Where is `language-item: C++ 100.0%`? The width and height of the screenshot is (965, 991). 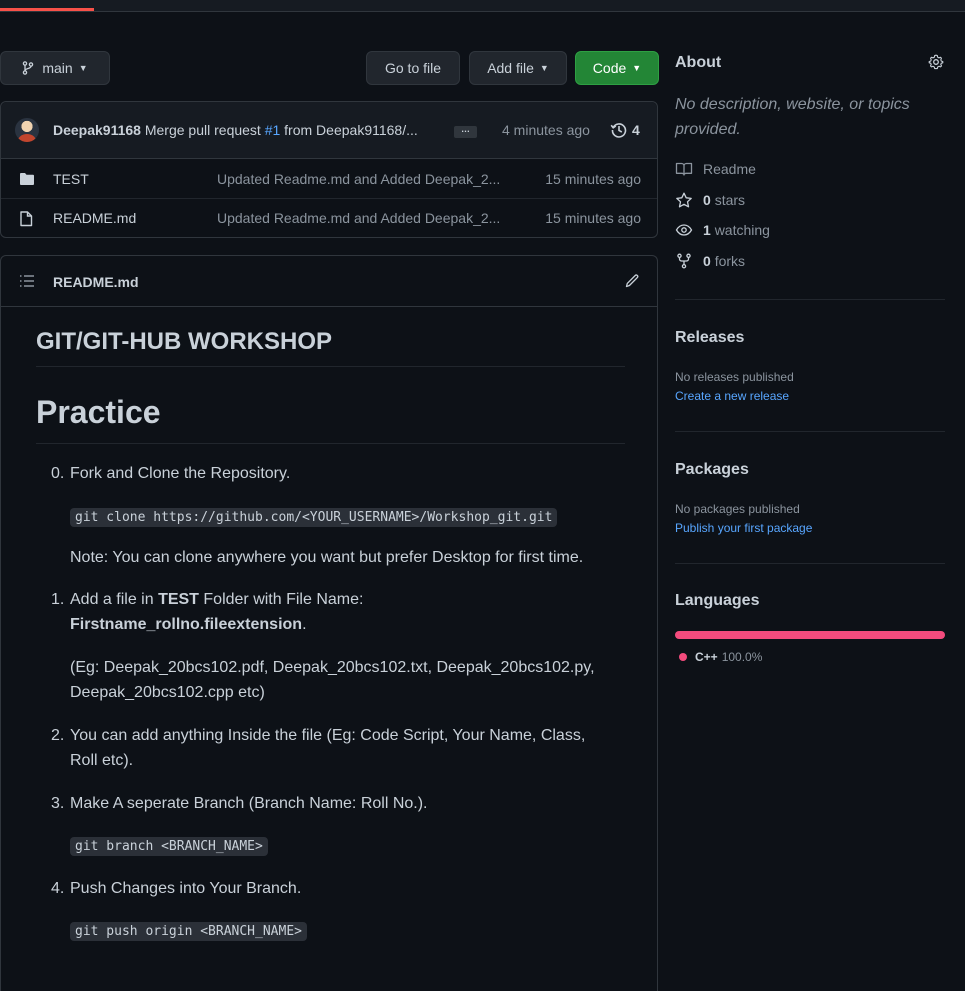
language-item: C++ 100.0% is located at coordinates (720, 657).